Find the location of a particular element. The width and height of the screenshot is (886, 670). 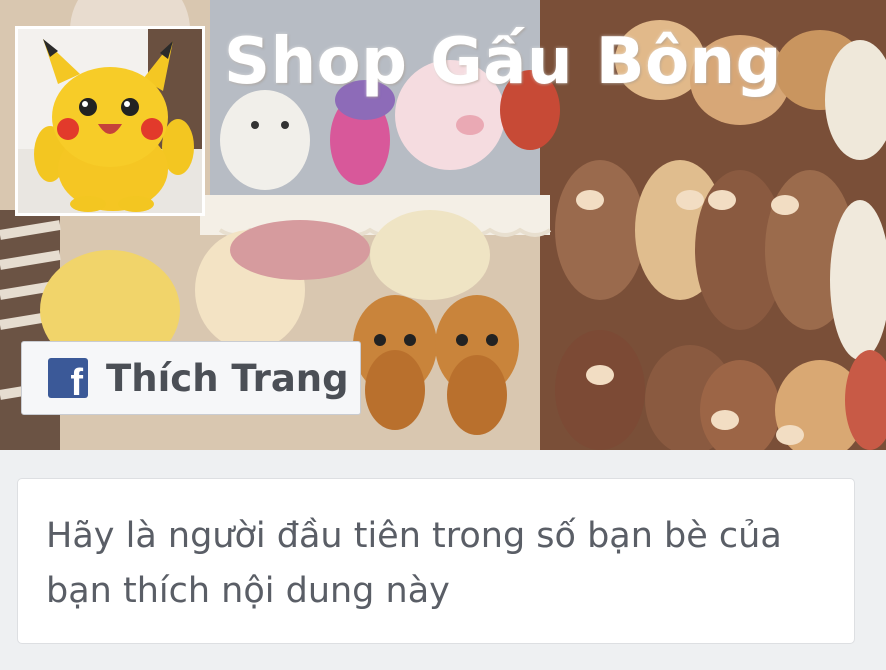

like-page-button: f Thích Trang is located at coordinates (191, 378).